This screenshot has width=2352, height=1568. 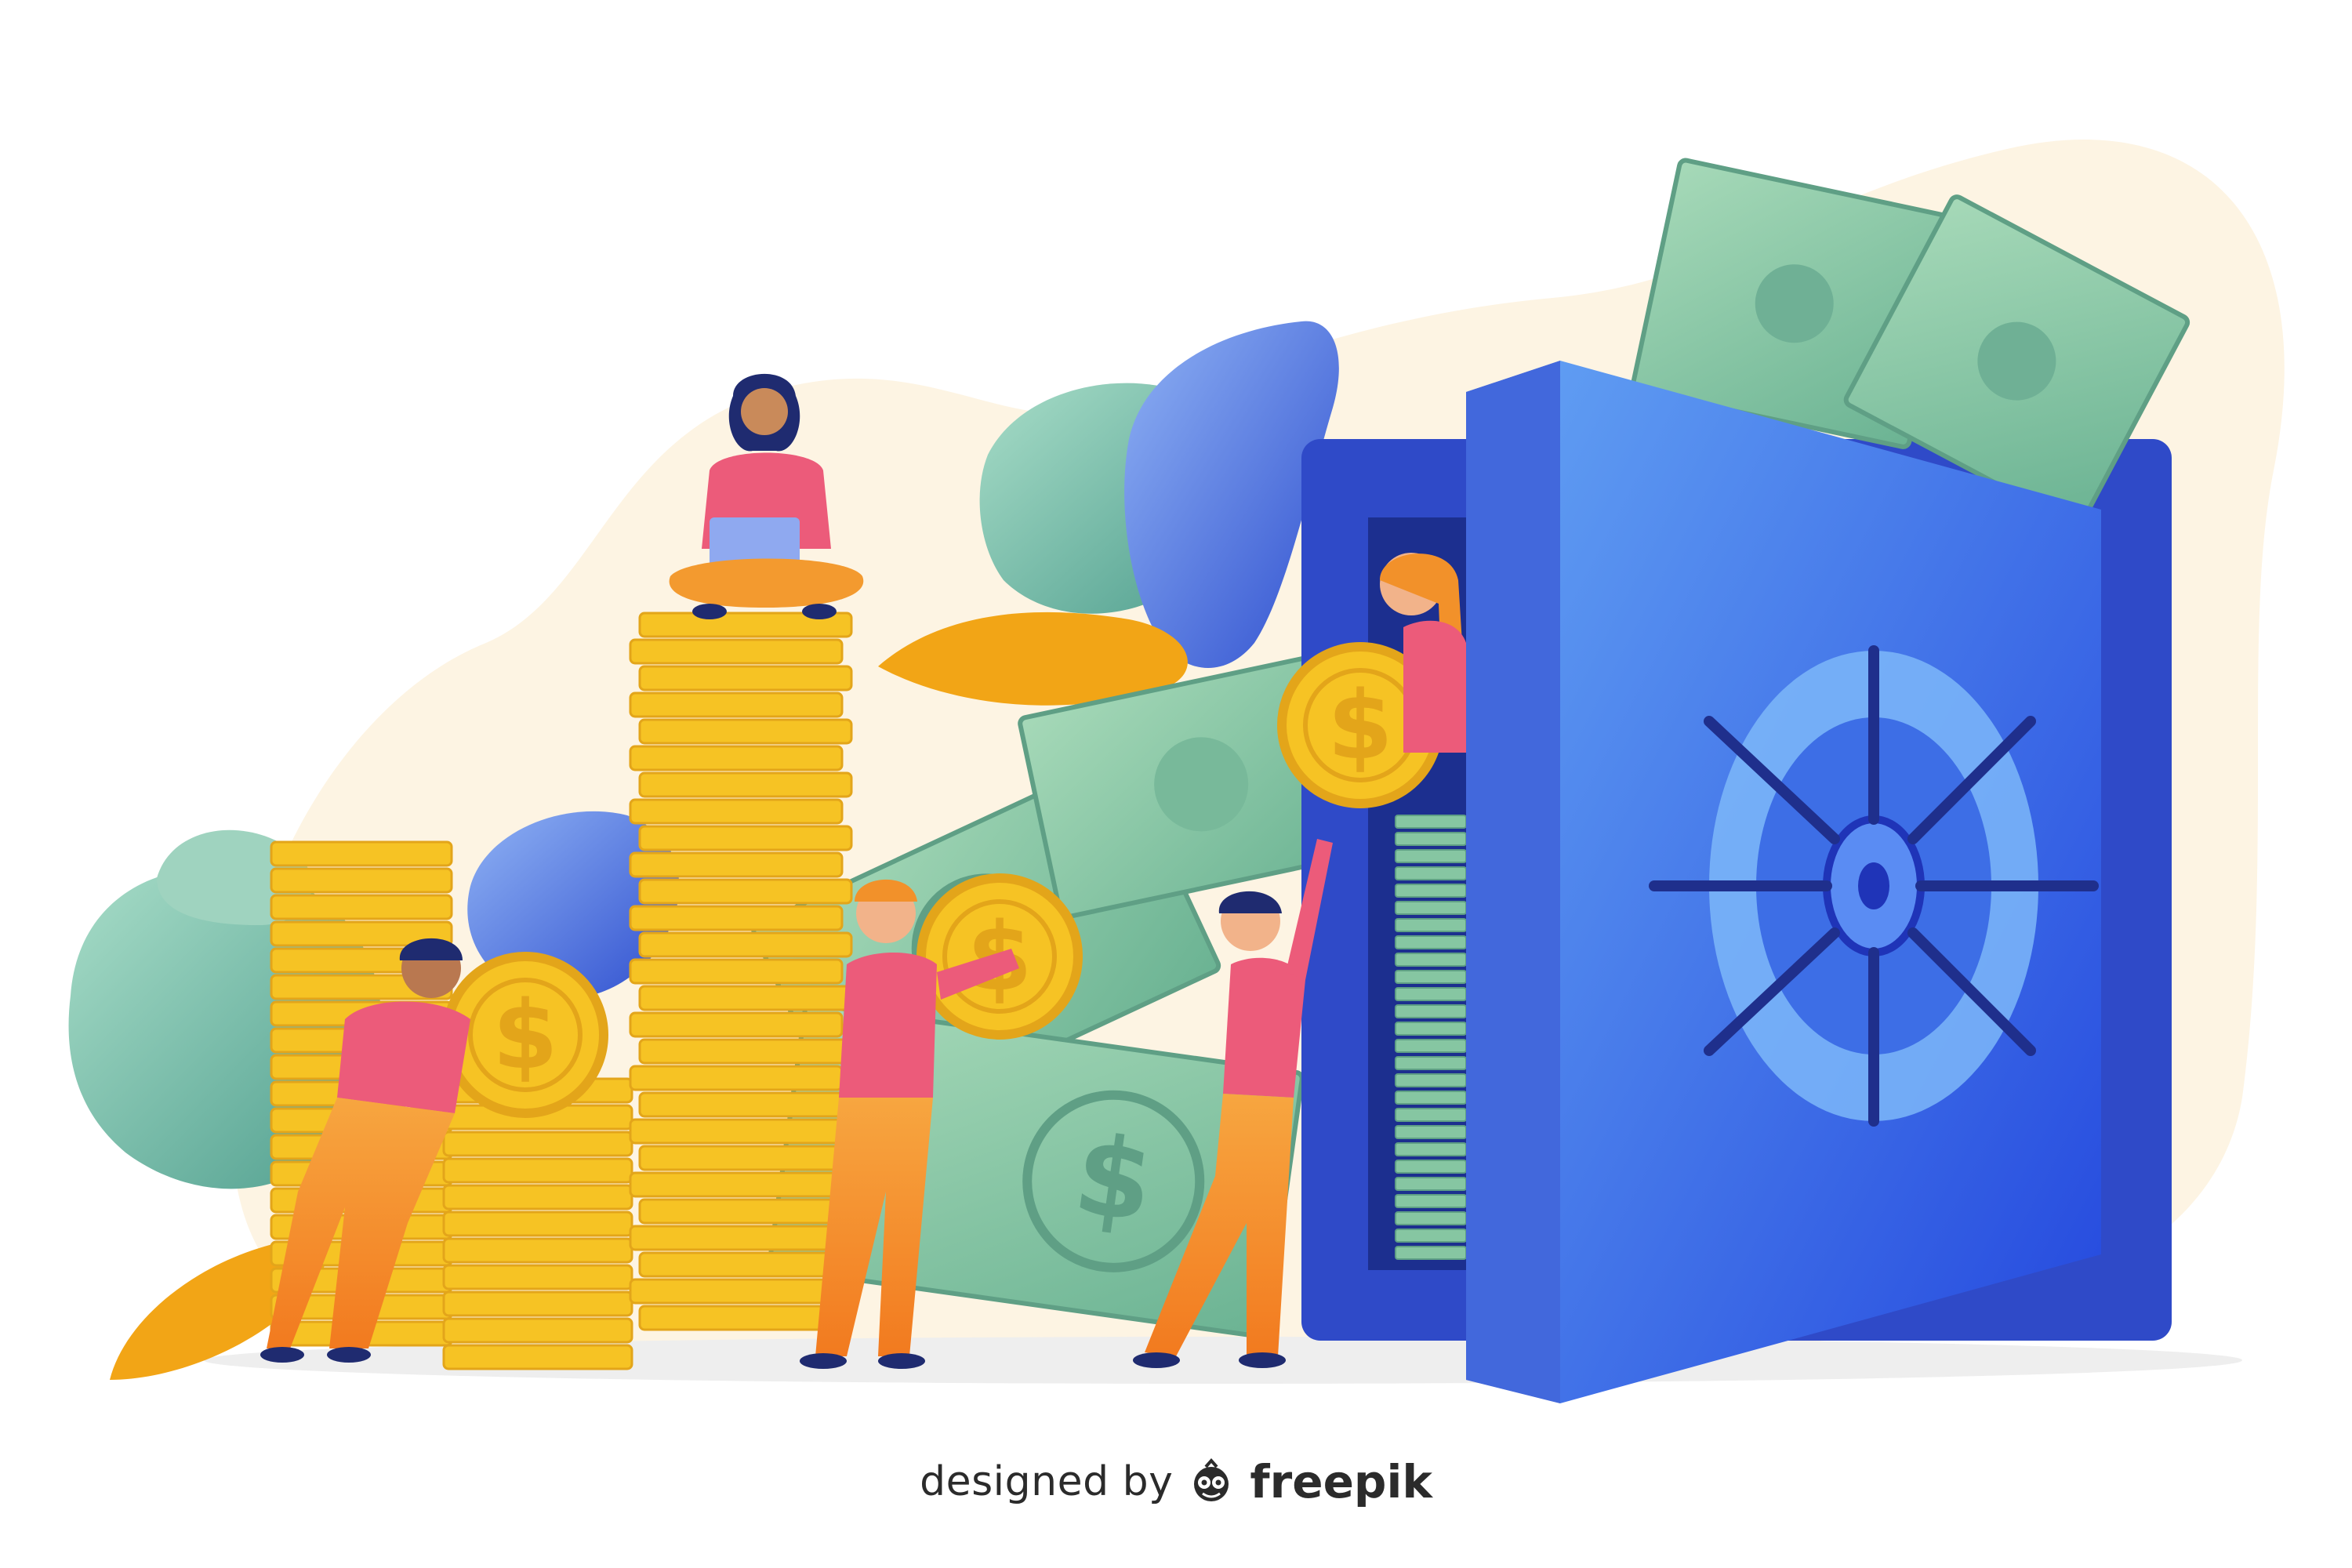 What do you see at coordinates (1341, 1481) in the screenshot?
I see `credit-brand-text: freepik` at bounding box center [1341, 1481].